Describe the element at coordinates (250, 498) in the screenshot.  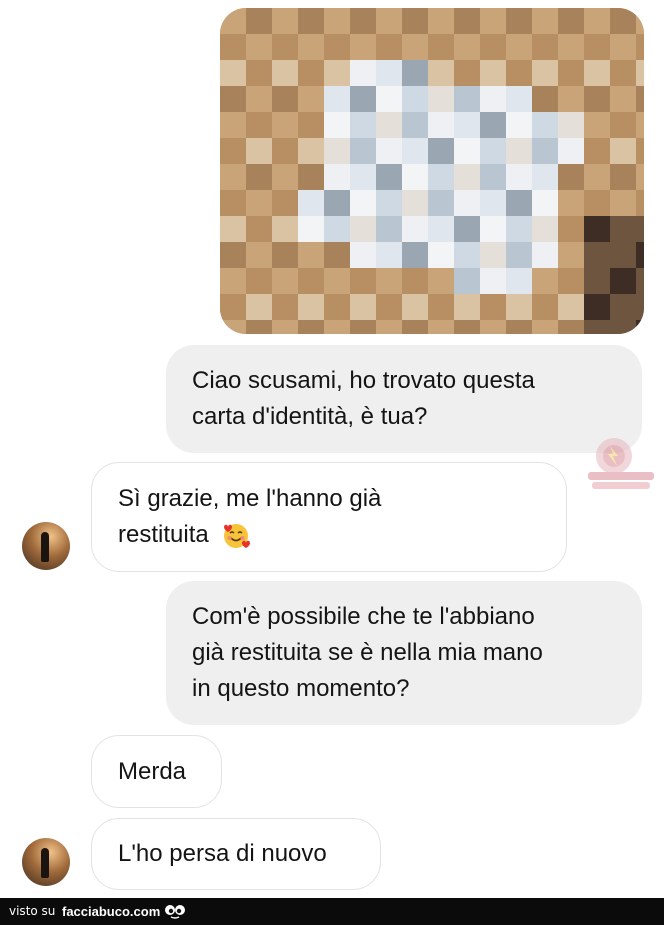
I see `message-text-line: Sì grazie, me l'hanno già` at that location.